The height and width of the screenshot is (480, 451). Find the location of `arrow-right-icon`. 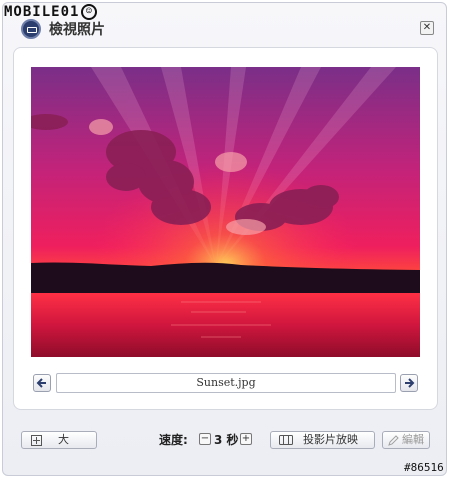

arrow-right-icon is located at coordinates (410, 383).